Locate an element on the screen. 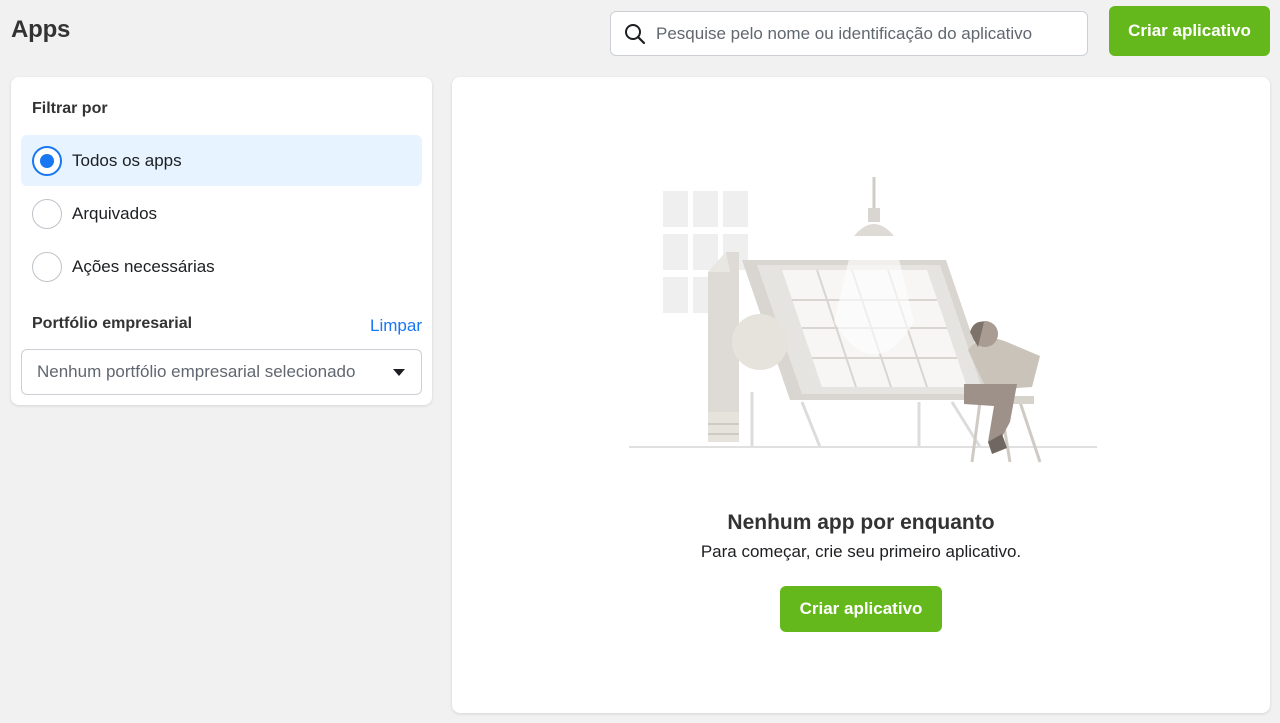 The width and height of the screenshot is (1280, 723). portfolio-dropdown: Nenhum portfólio empresarial selecionado is located at coordinates (221, 372).